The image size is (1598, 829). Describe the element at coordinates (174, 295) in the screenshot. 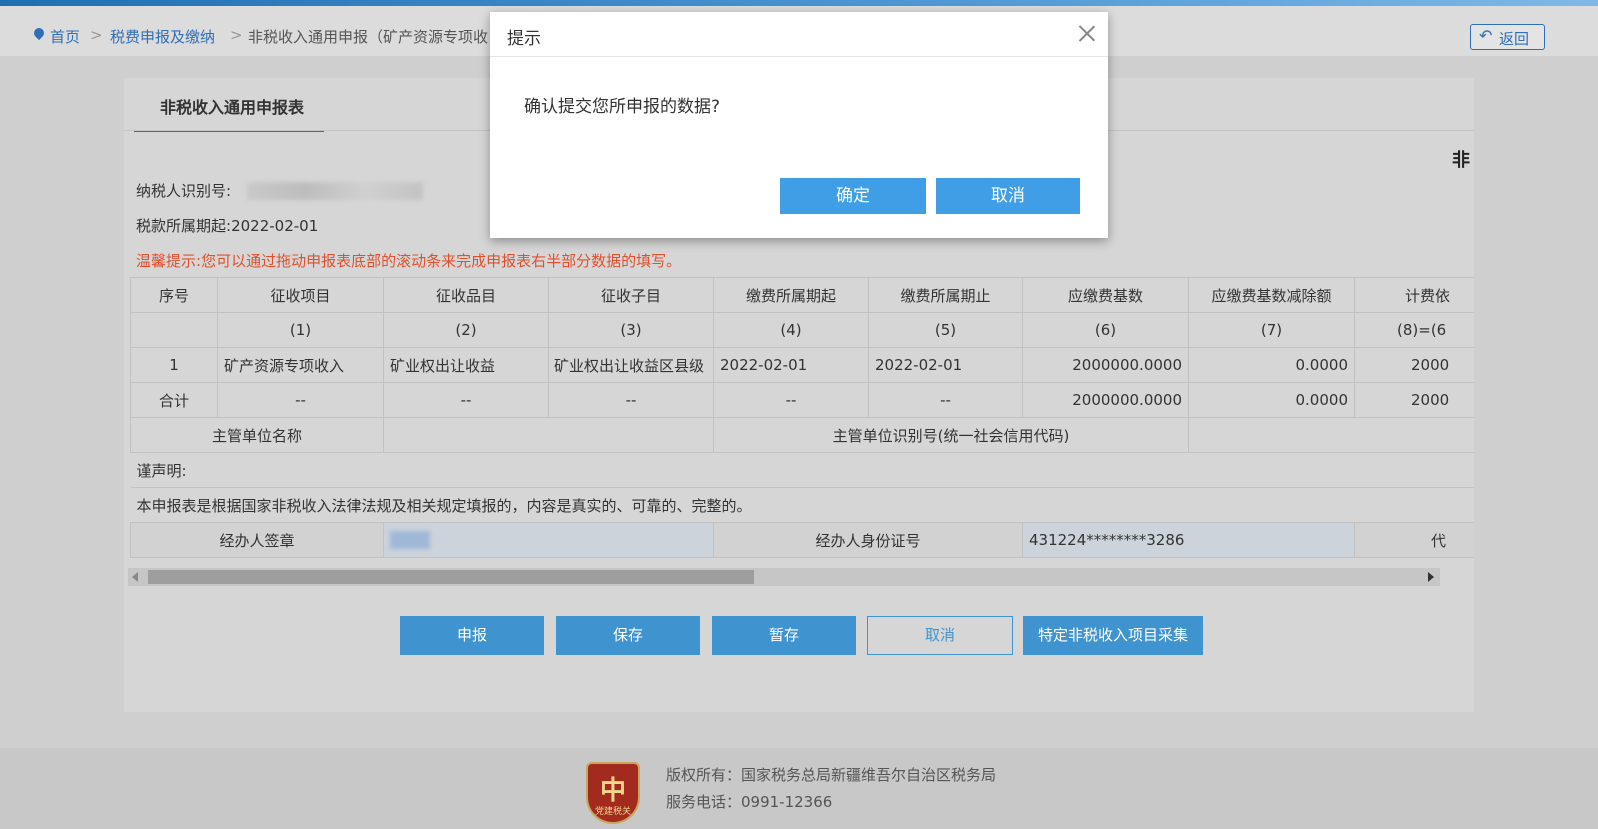

I see `header-cell: 序号` at that location.